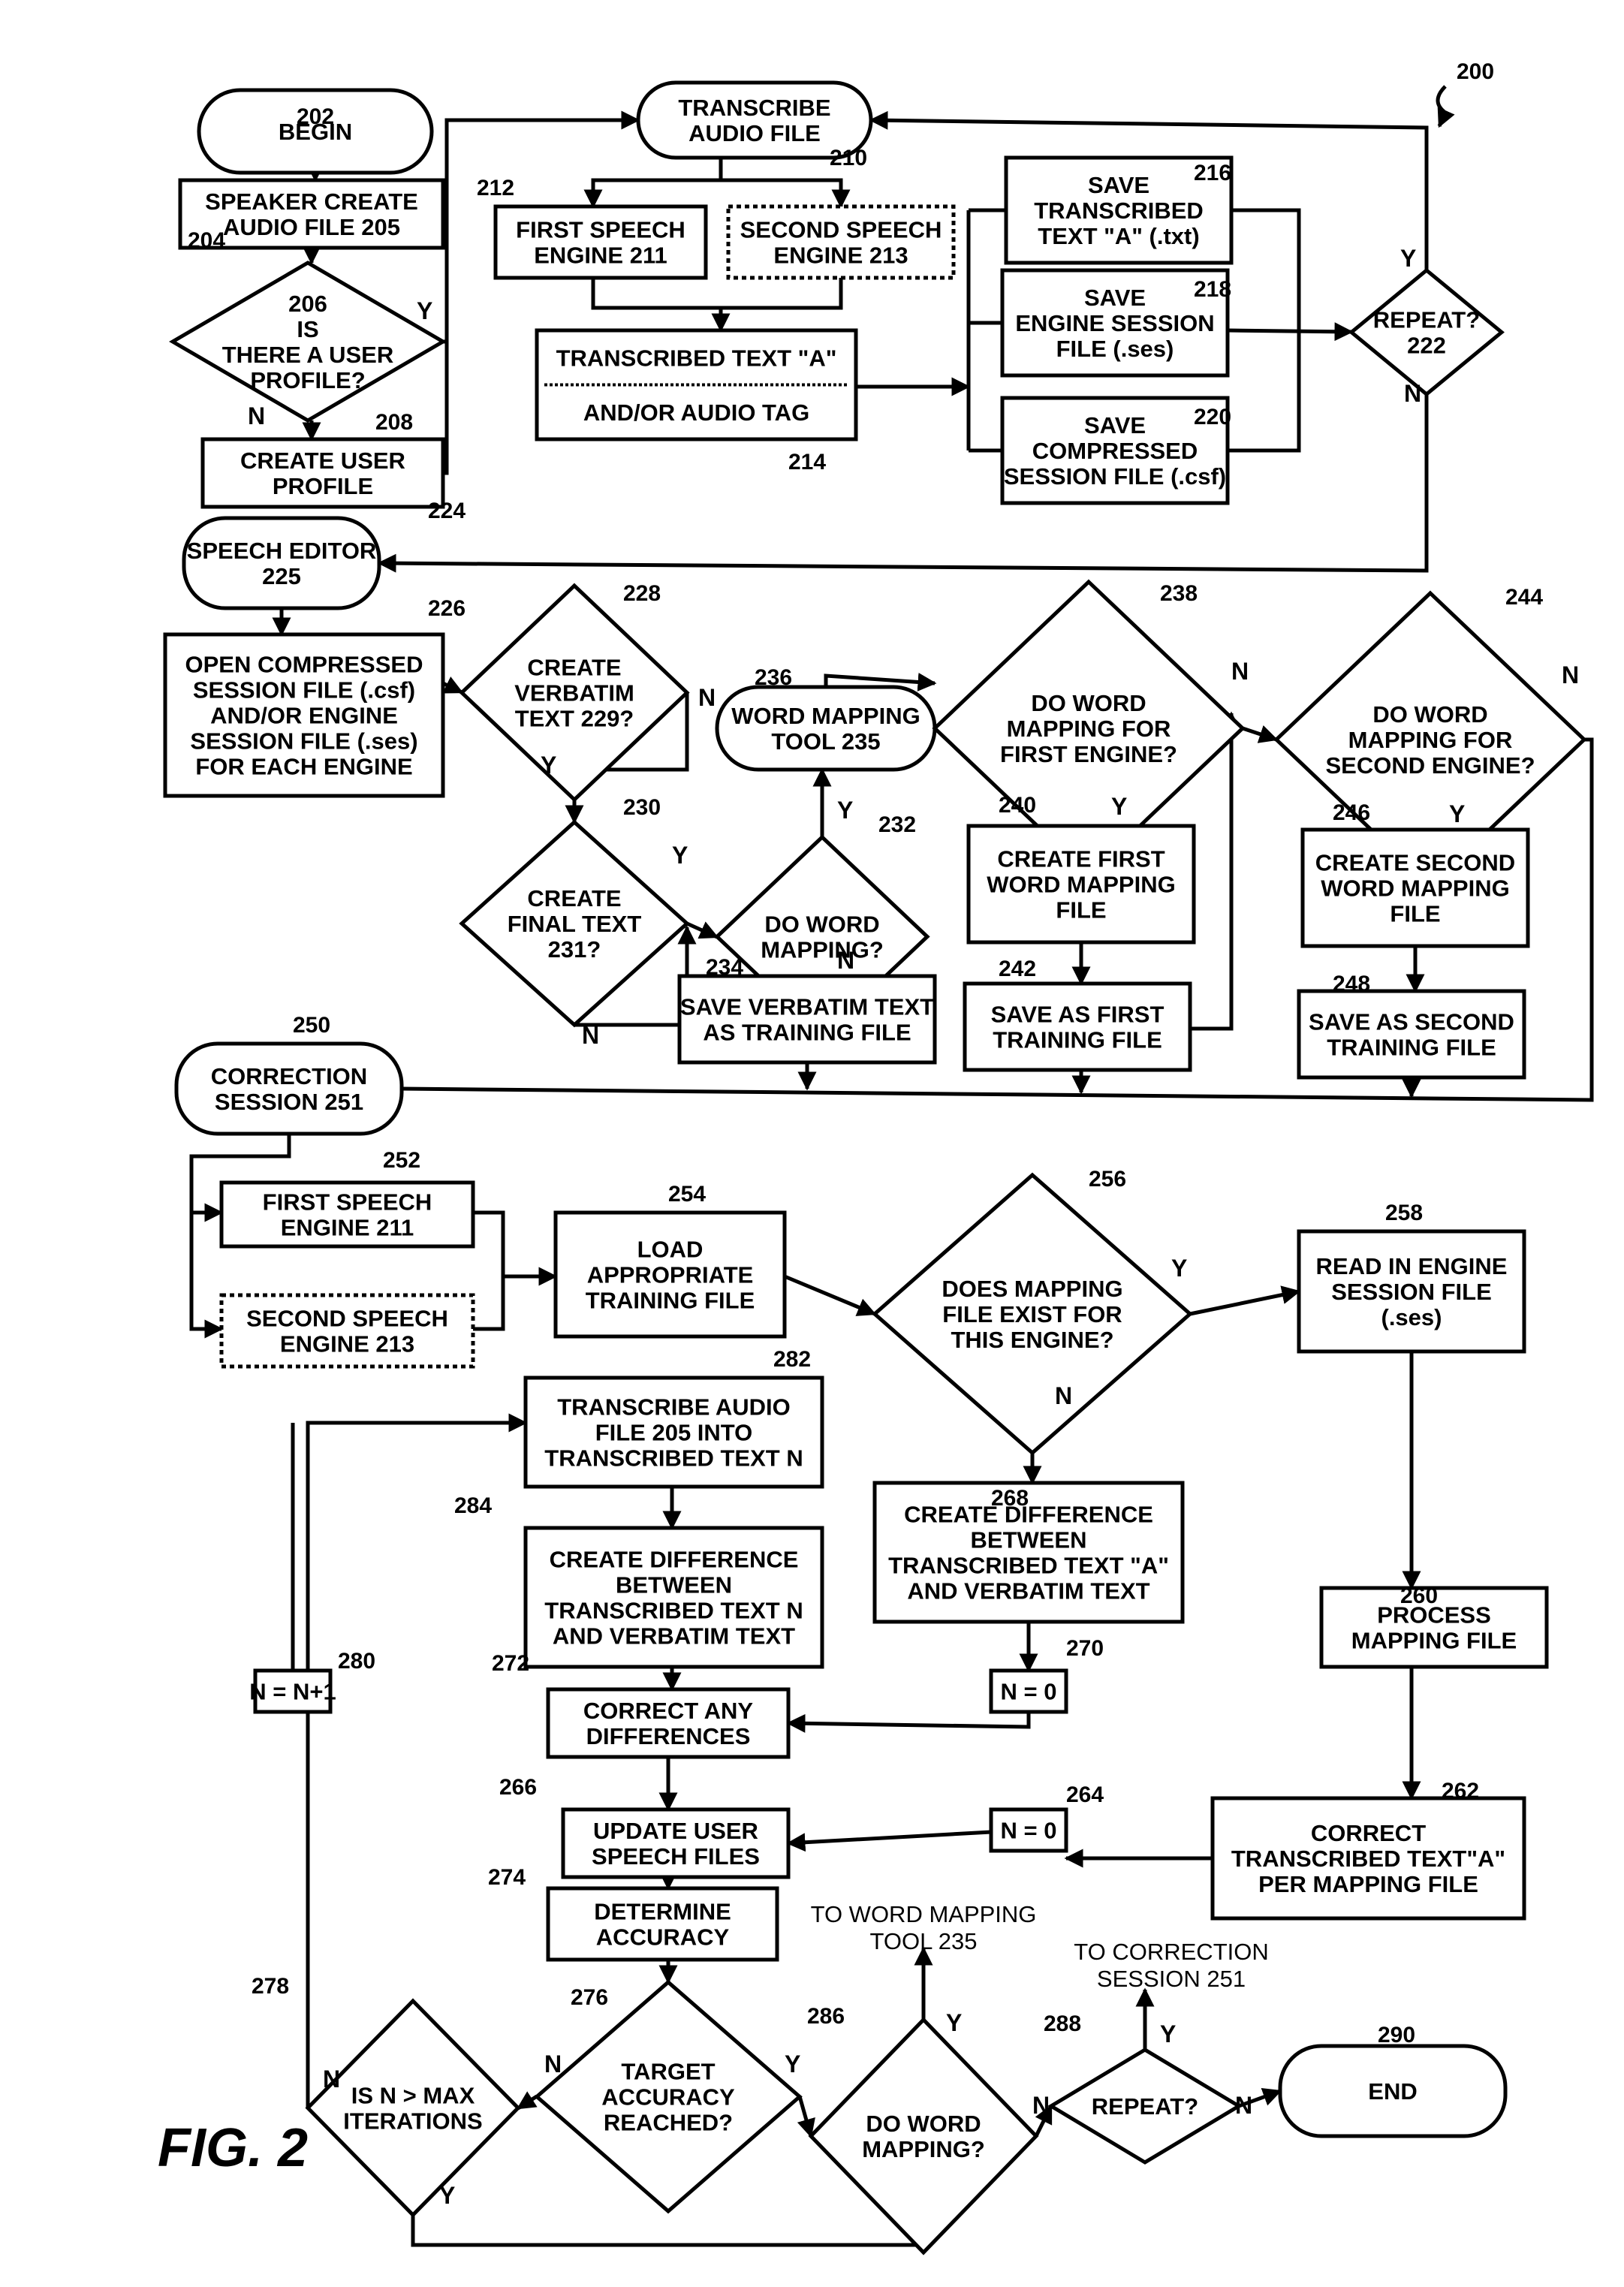  I want to click on node-218: SAVEENGINE SESSIONFILE (.ses) 218, so click(1115, 323).